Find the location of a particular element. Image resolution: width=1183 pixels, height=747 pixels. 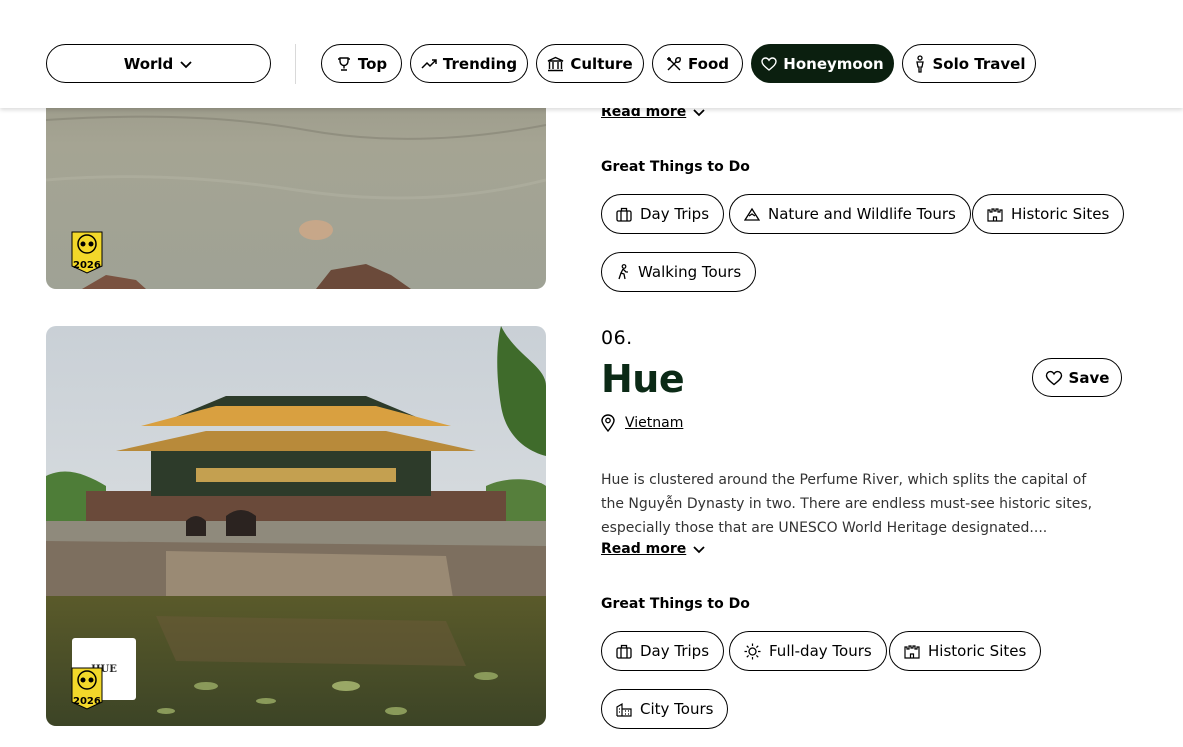

destination-rank: 06. is located at coordinates (617, 338).